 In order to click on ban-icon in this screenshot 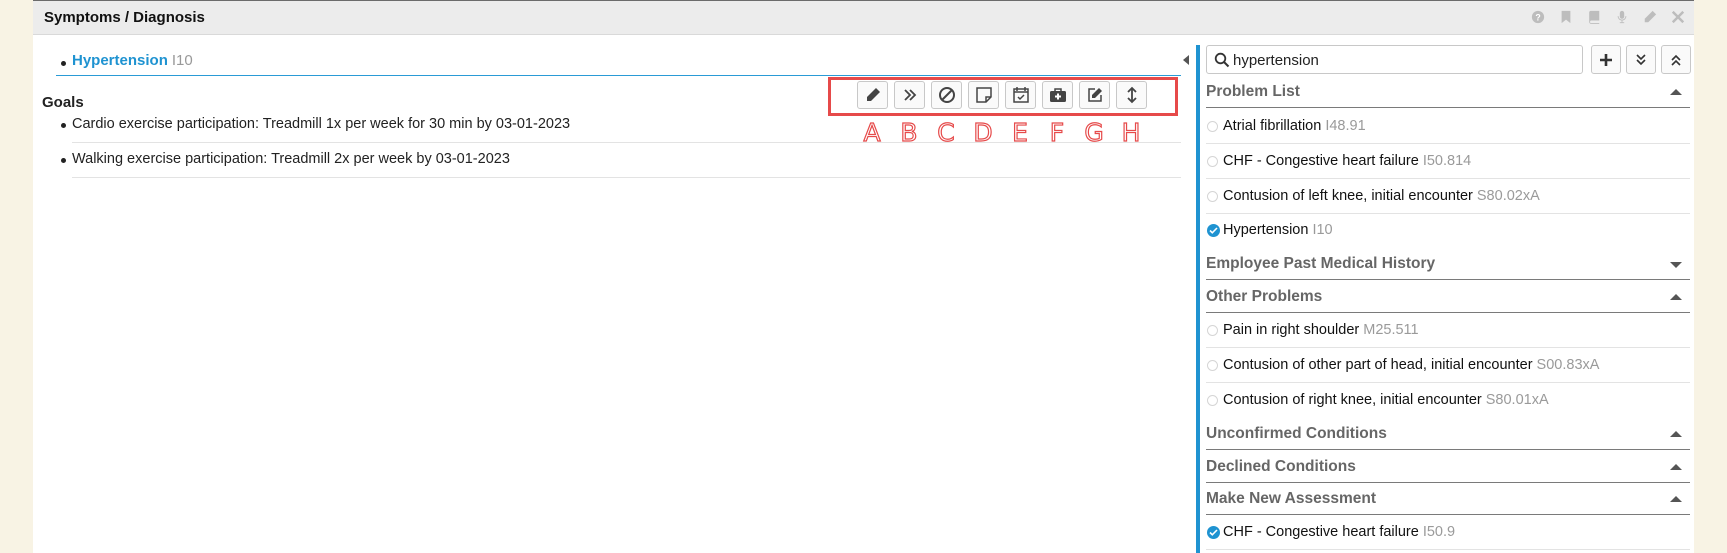, I will do `click(946, 95)`.